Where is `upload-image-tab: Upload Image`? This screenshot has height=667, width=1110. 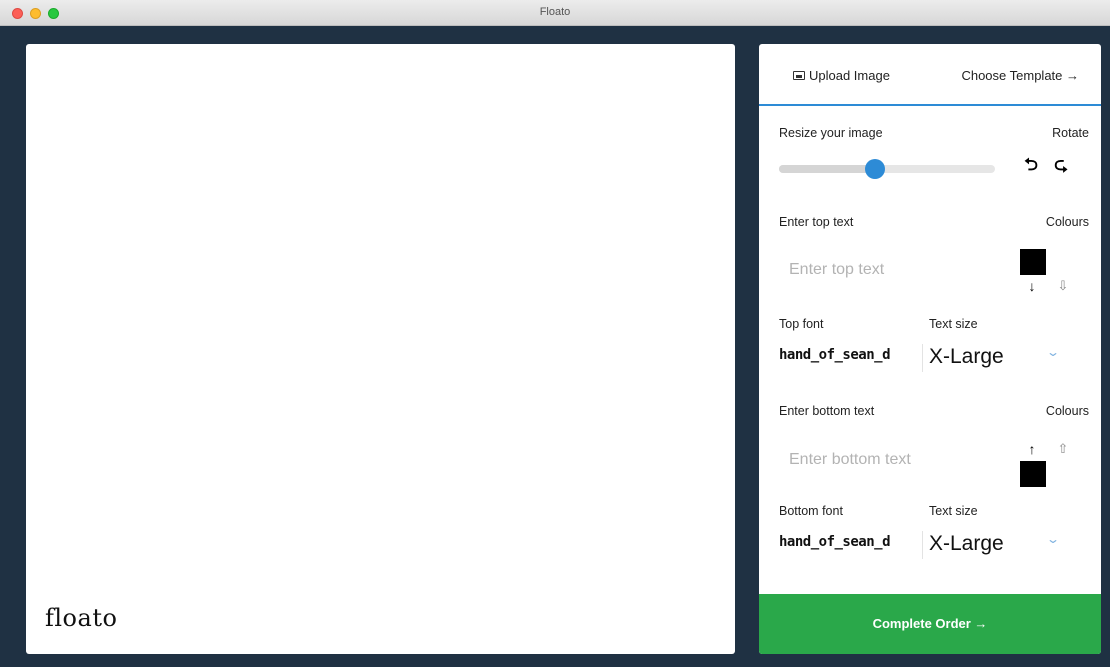 upload-image-tab: Upload Image is located at coordinates (841, 75).